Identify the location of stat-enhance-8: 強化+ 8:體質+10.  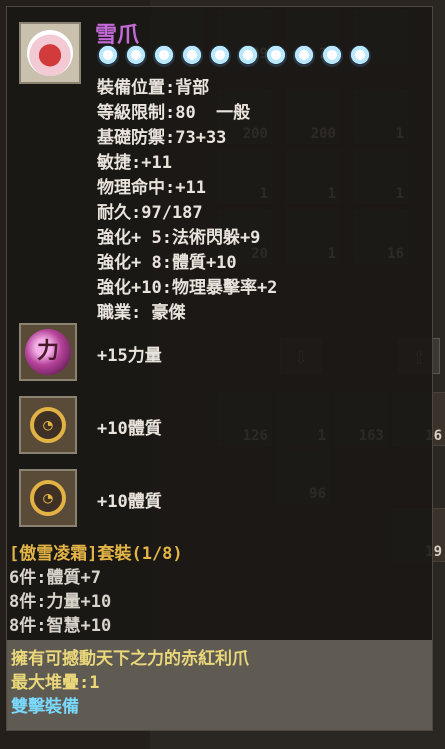
(167, 263).